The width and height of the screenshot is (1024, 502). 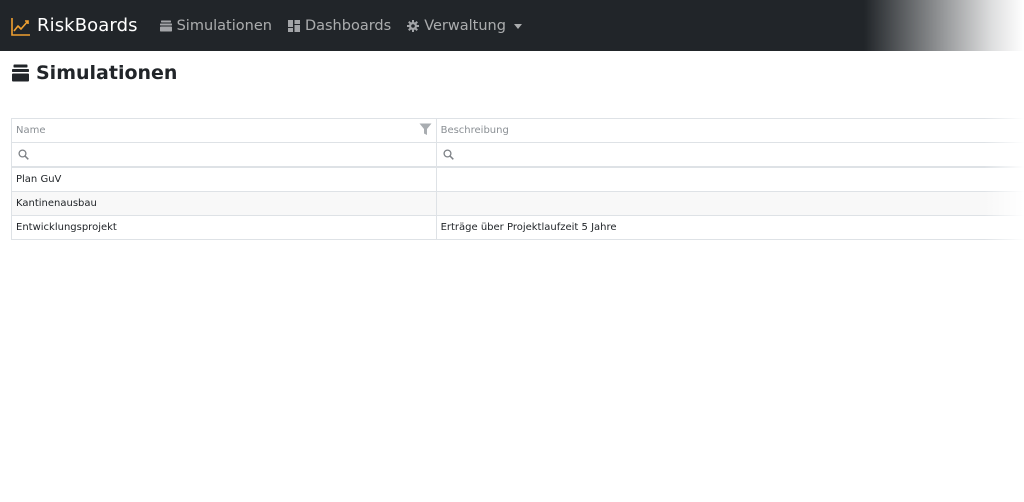 I want to click on nav-item-simulationen: Simulationen, so click(x=215, y=25).